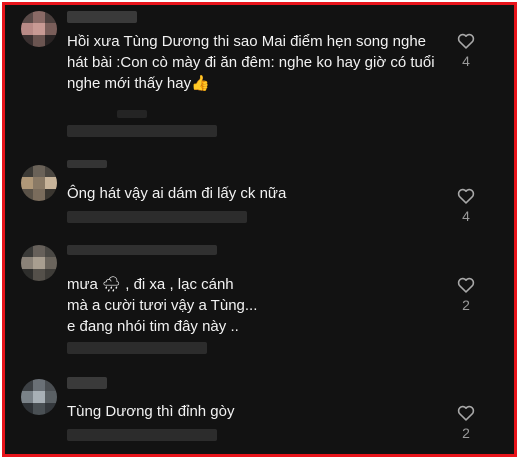  Describe the element at coordinates (151, 411) in the screenshot. I see `comment-text: Tùng Dương thì đỉnh gòy` at that location.